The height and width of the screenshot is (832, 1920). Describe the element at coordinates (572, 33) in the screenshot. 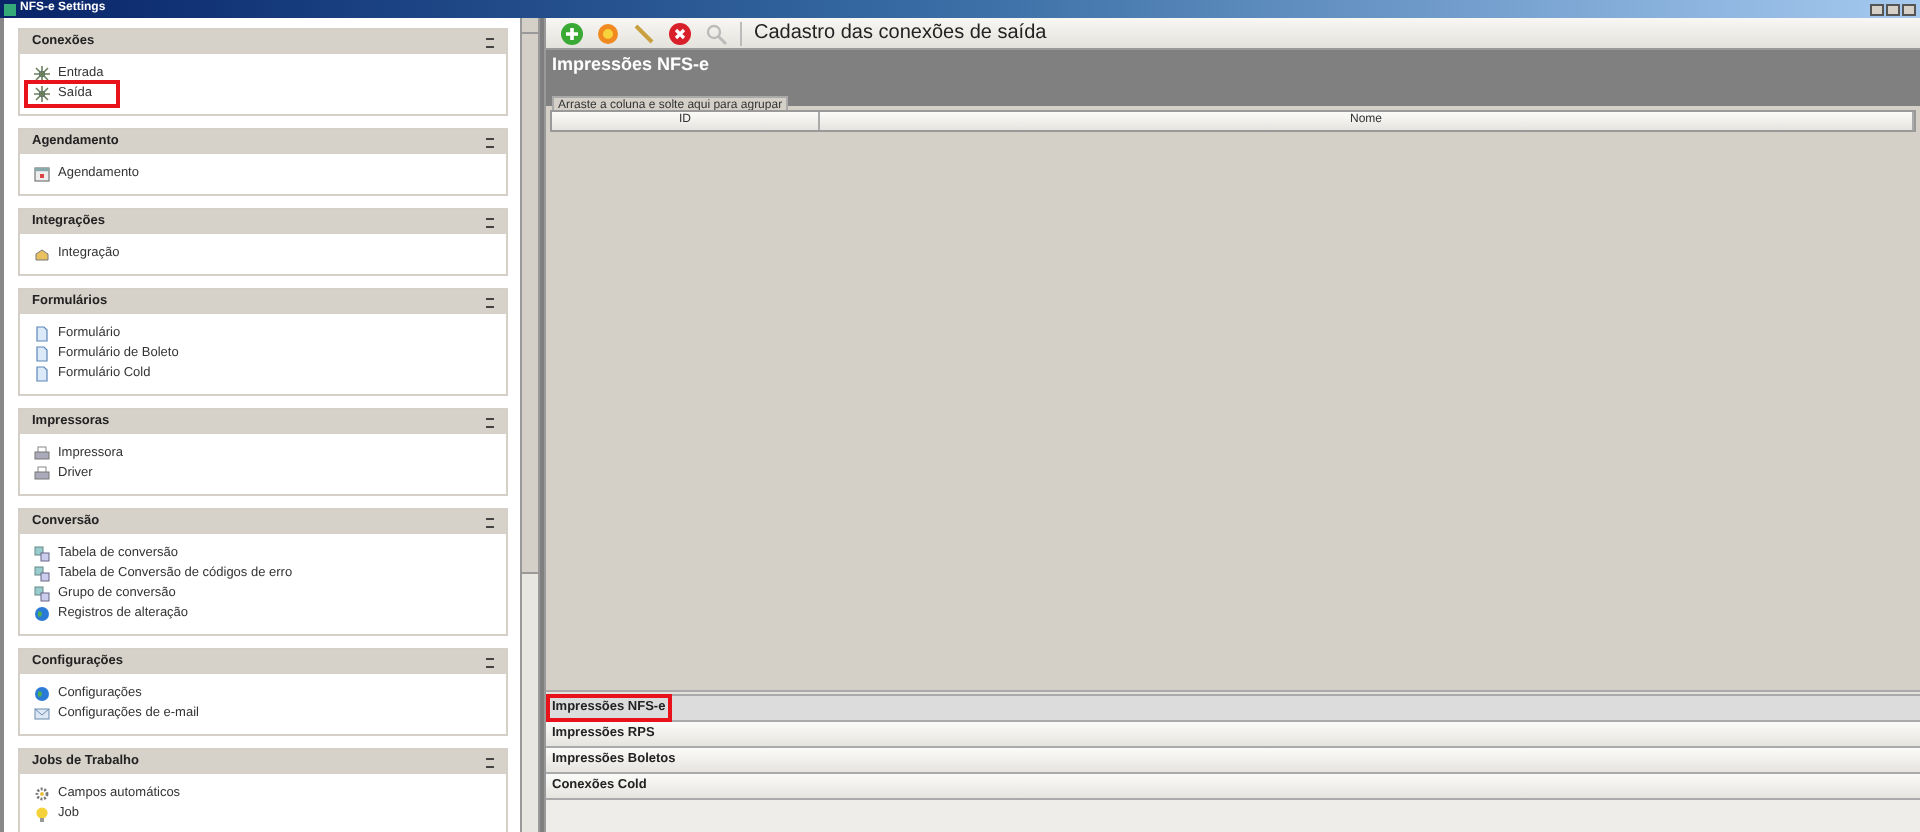

I see `add-icon` at that location.